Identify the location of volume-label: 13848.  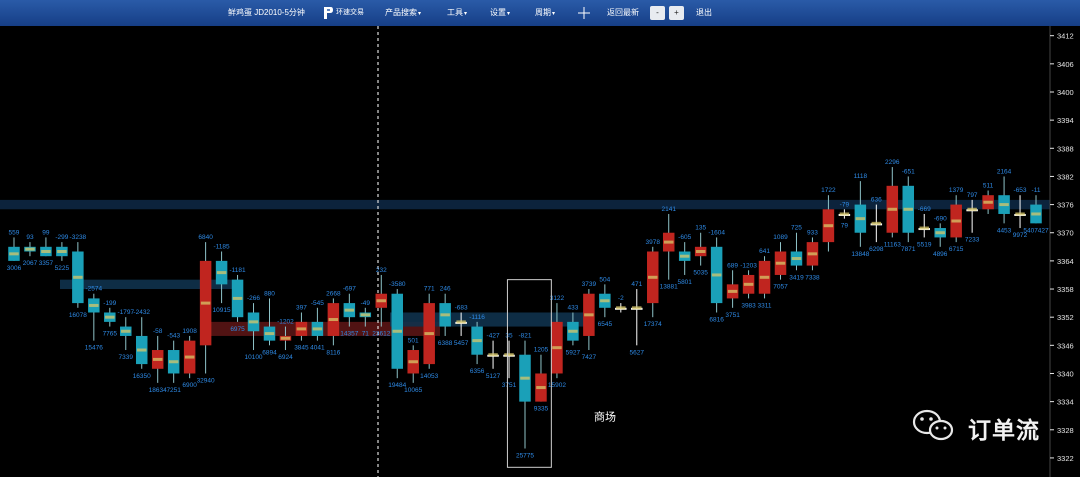
(860, 254).